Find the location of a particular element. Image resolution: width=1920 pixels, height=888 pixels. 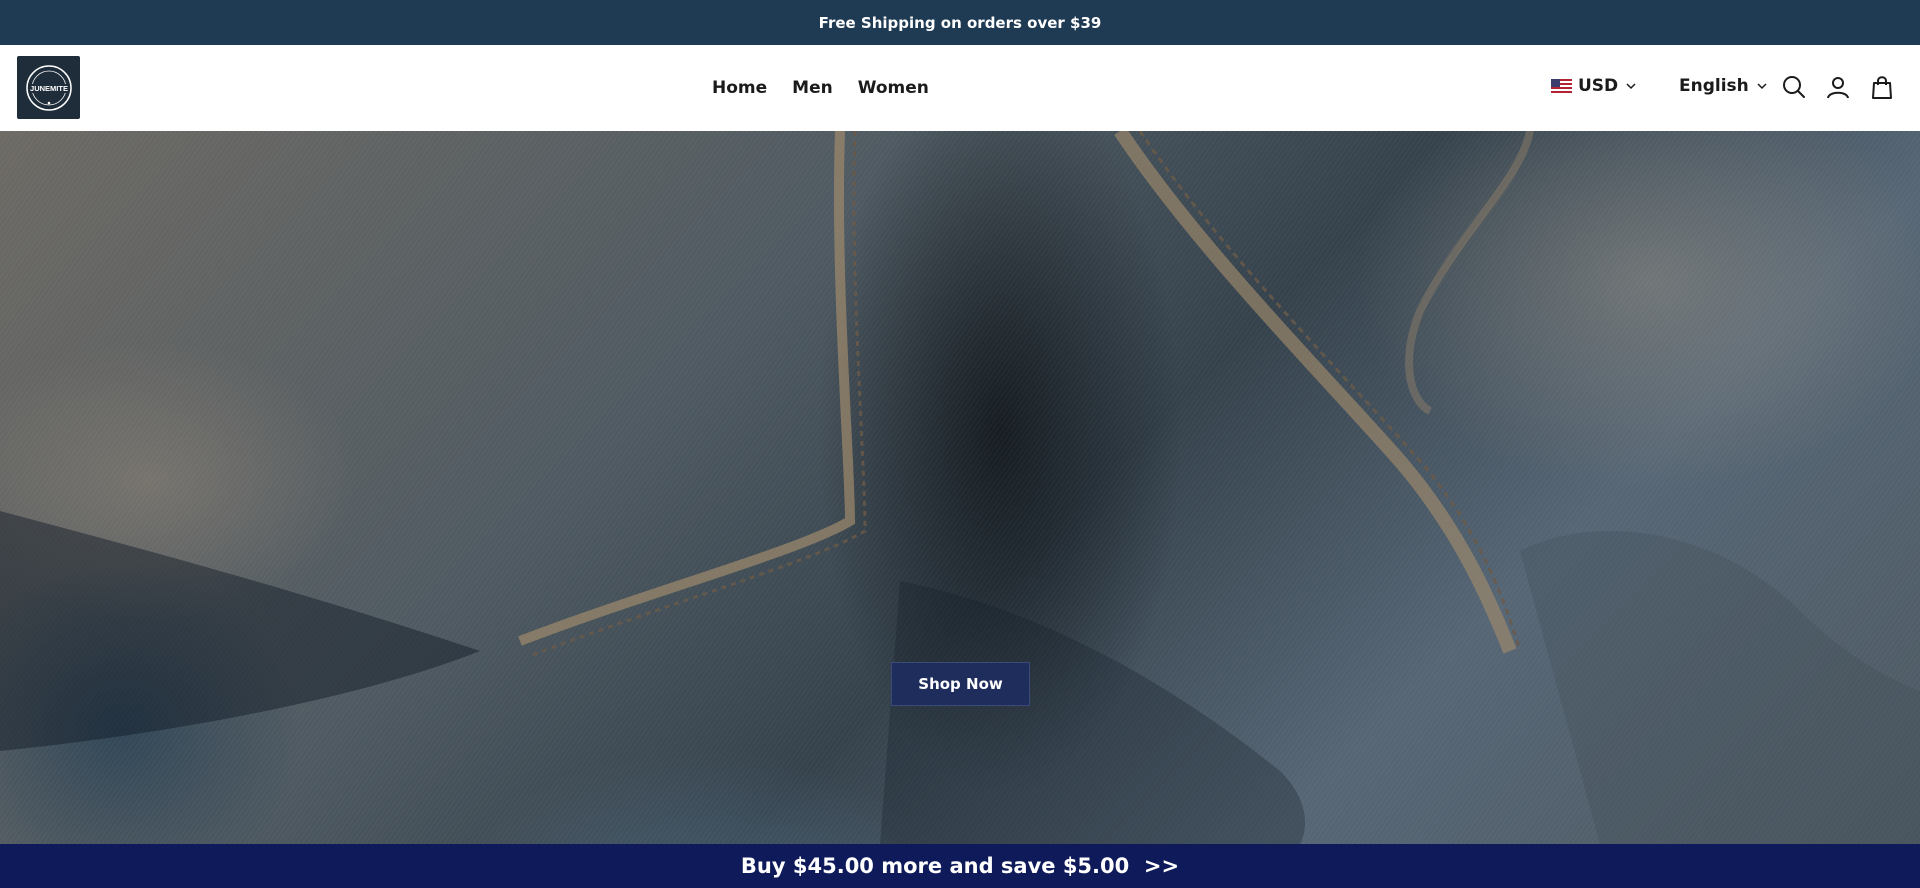

cart-button is located at coordinates (1882, 87).